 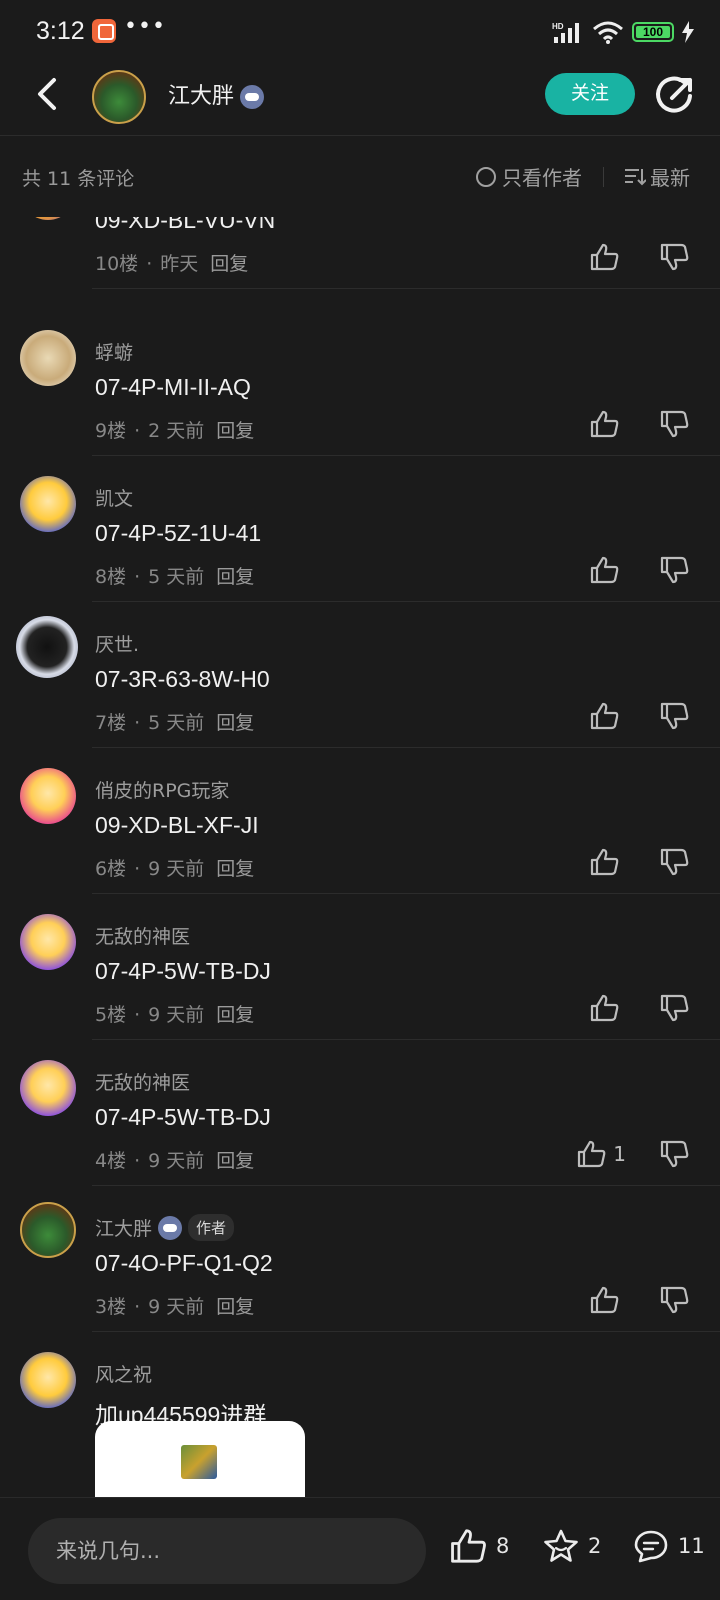 What do you see at coordinates (601, 1154) in the screenshot?
I see `like-button: 1` at bounding box center [601, 1154].